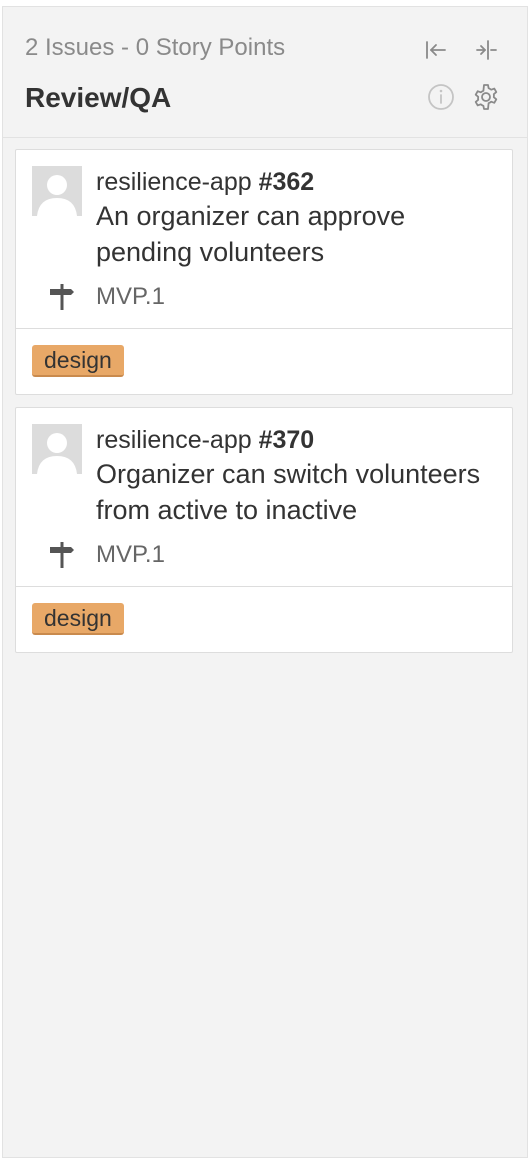 The width and height of the screenshot is (532, 1160). Describe the element at coordinates (486, 50) in the screenshot. I see `collapse-column-icon` at that location.